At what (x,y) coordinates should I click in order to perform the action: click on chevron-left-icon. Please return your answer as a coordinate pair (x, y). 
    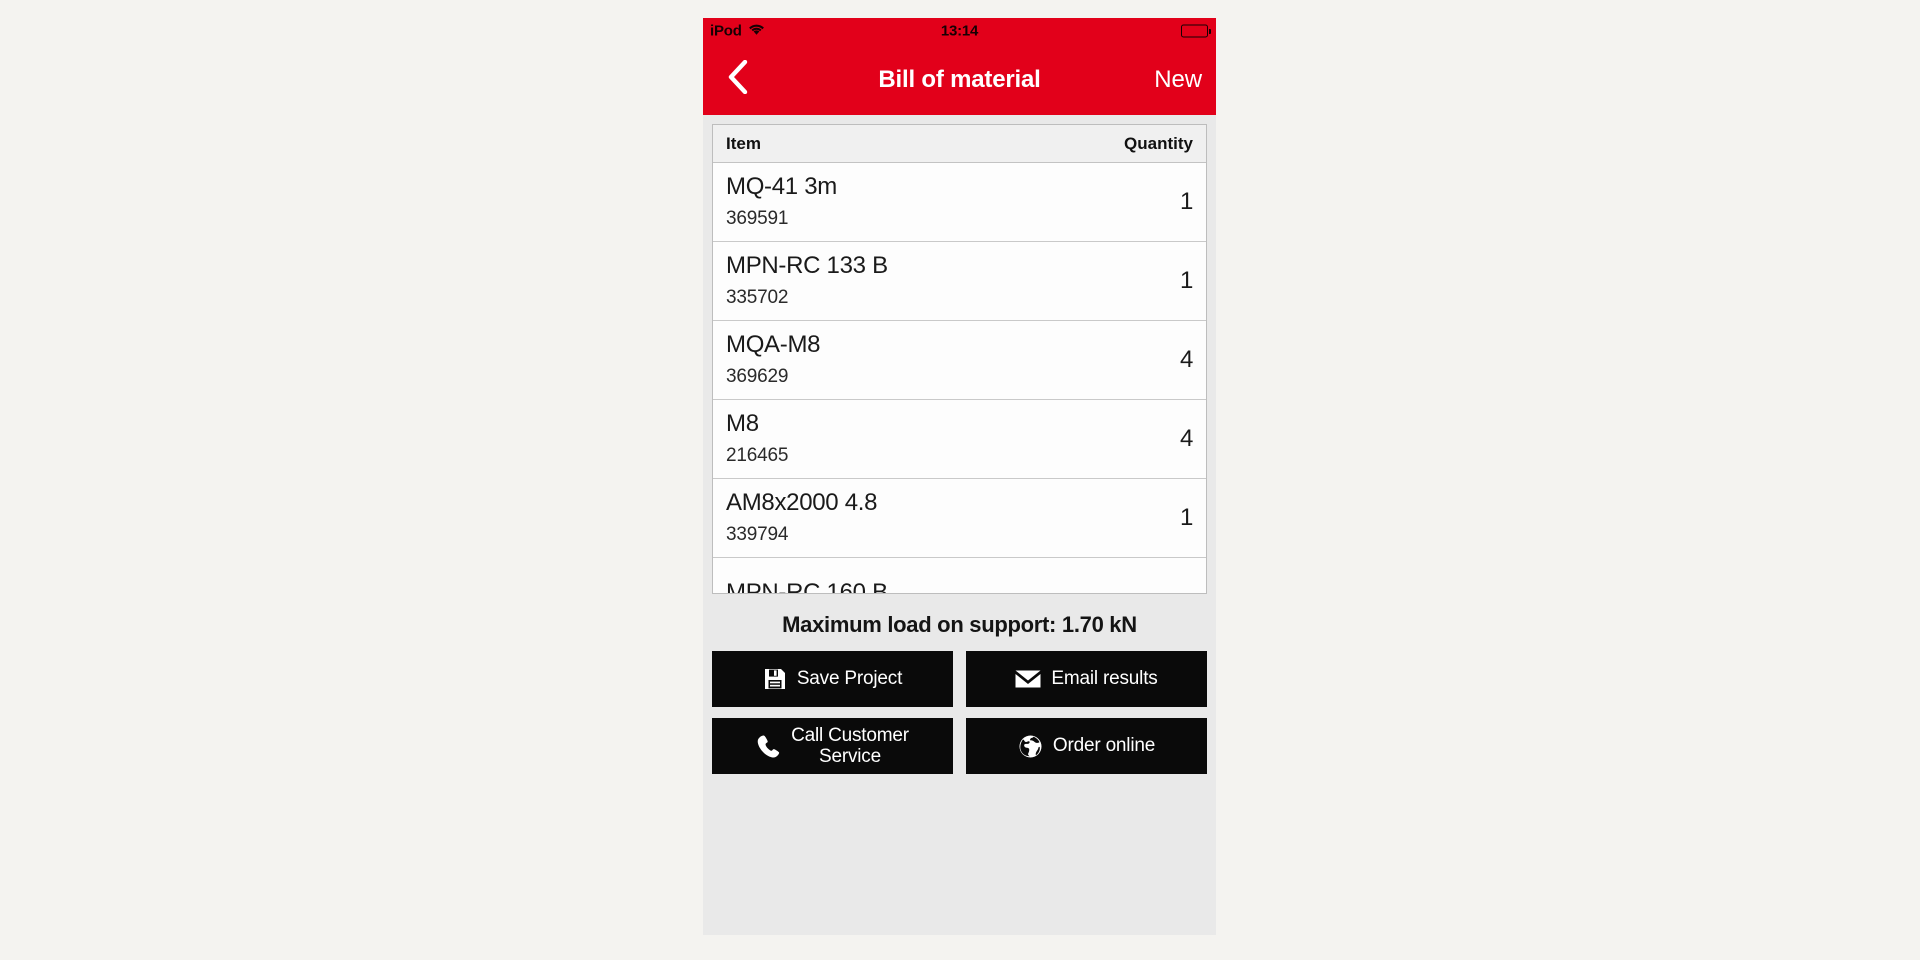
    Looking at the image, I should click on (738, 79).